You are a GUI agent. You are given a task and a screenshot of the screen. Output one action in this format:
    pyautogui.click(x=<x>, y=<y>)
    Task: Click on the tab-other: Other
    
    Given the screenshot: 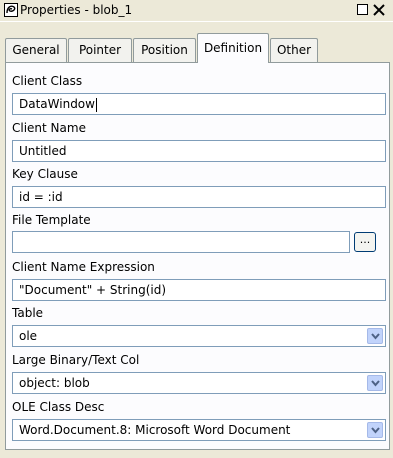 What is the action you would take?
    pyautogui.click(x=294, y=50)
    